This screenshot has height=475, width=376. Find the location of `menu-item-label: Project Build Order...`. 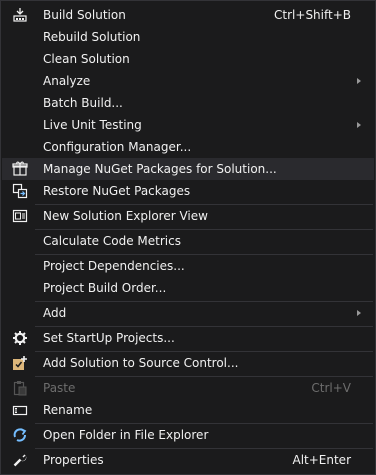

menu-item-label: Project Build Order... is located at coordinates (105, 288).